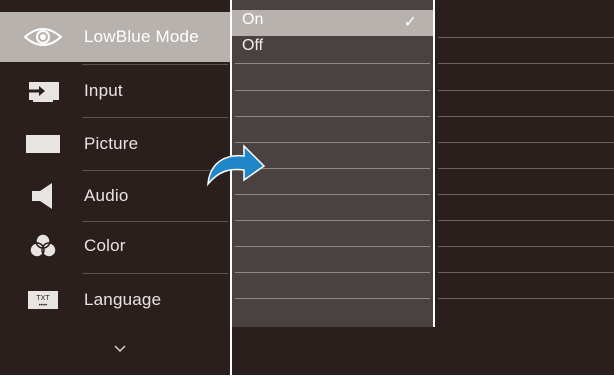 The width and height of the screenshot is (614, 379). What do you see at coordinates (332, 49) in the screenshot?
I see `option-off: Off` at bounding box center [332, 49].